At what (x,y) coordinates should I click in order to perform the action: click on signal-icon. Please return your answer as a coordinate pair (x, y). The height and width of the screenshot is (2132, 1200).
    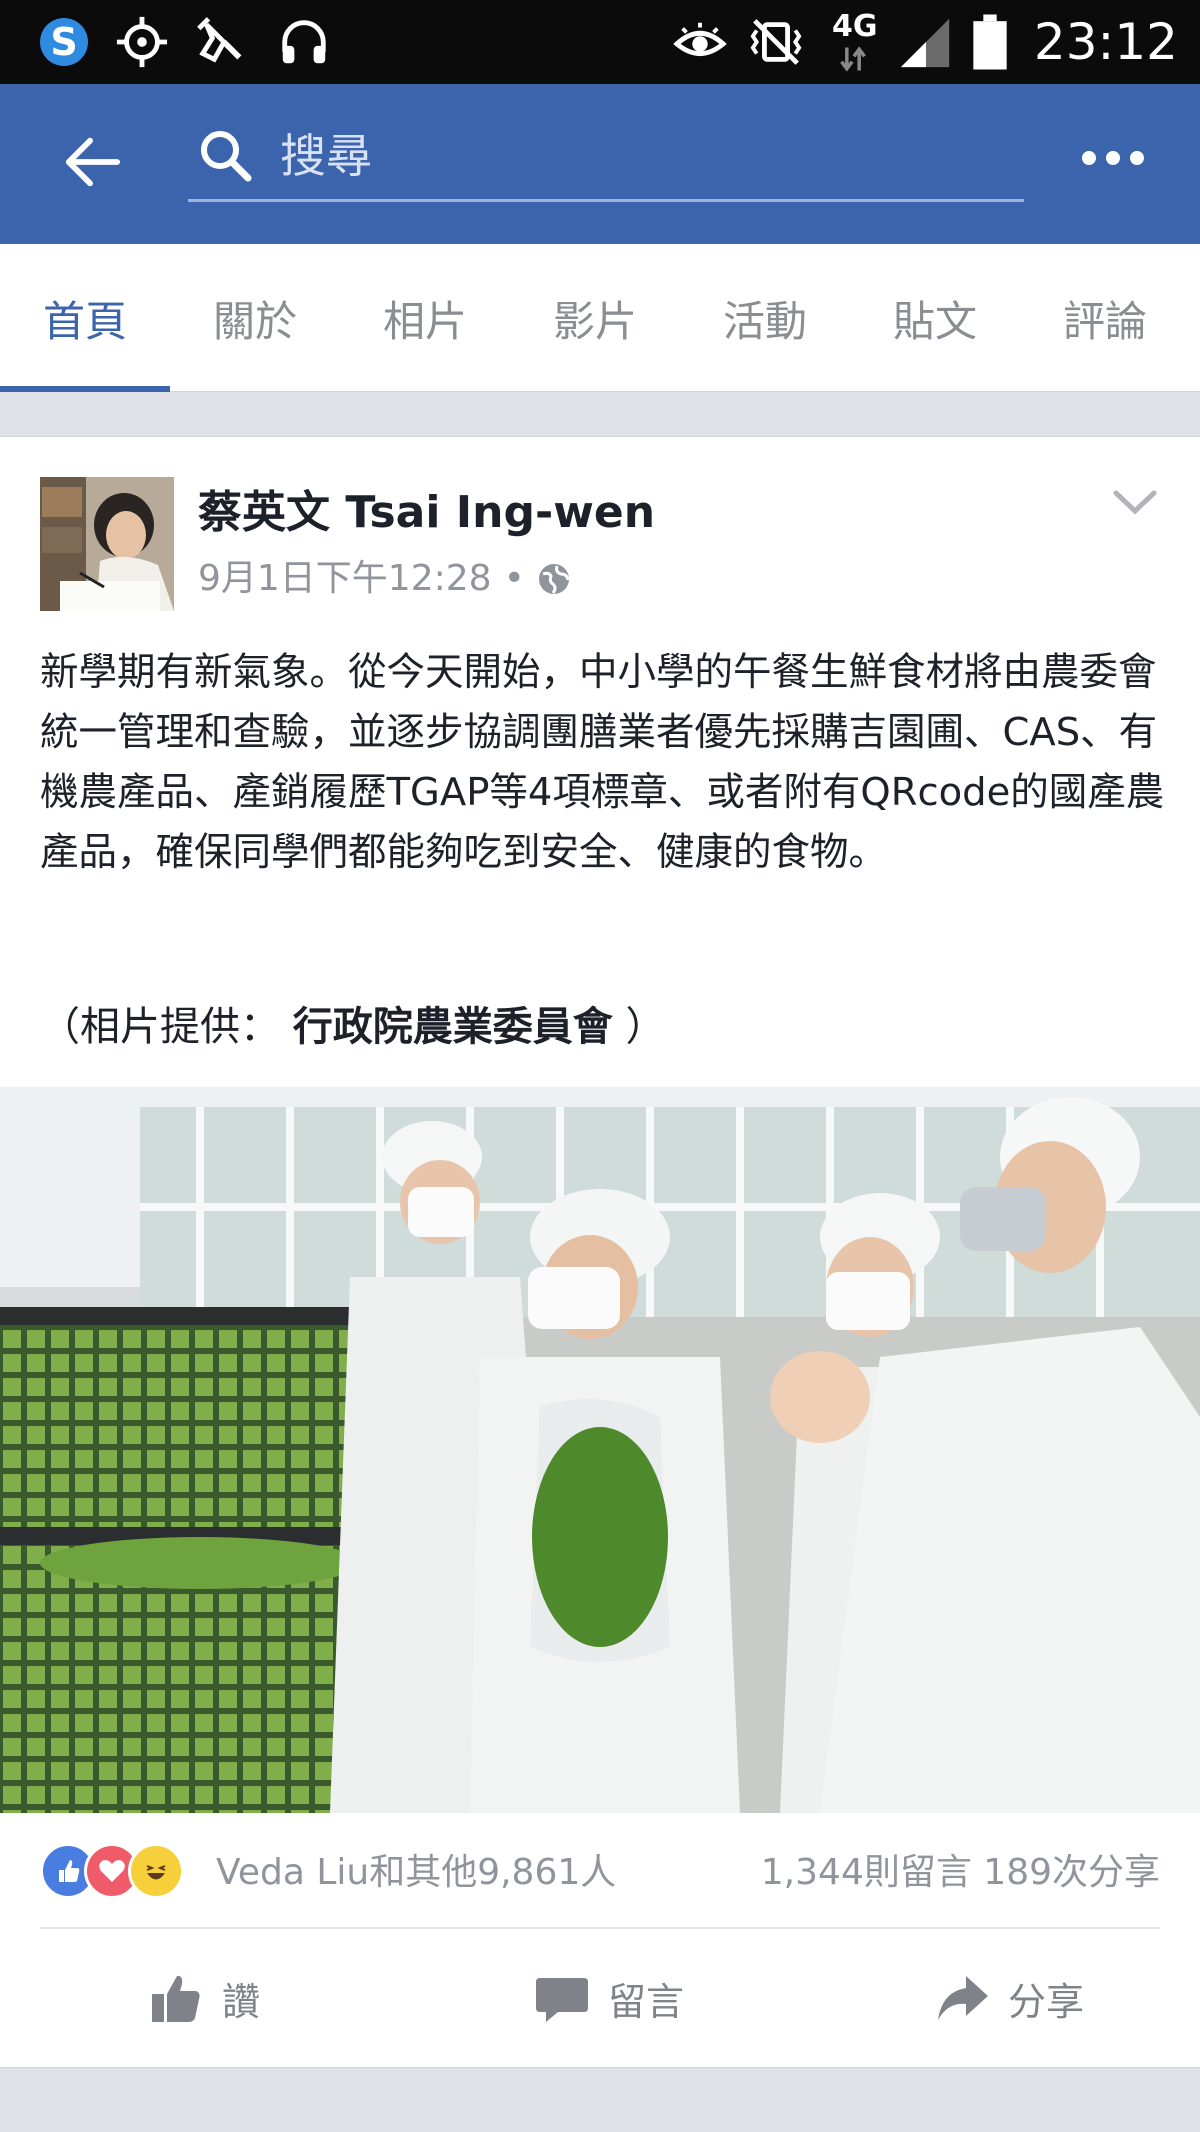
    Looking at the image, I should click on (926, 42).